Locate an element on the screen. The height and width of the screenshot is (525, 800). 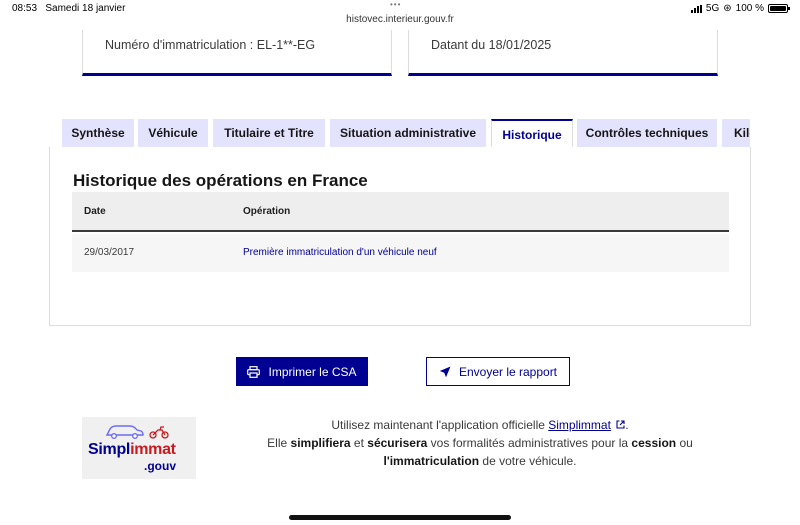
send-report-button: Envoyer le rapport is located at coordinates (498, 371).